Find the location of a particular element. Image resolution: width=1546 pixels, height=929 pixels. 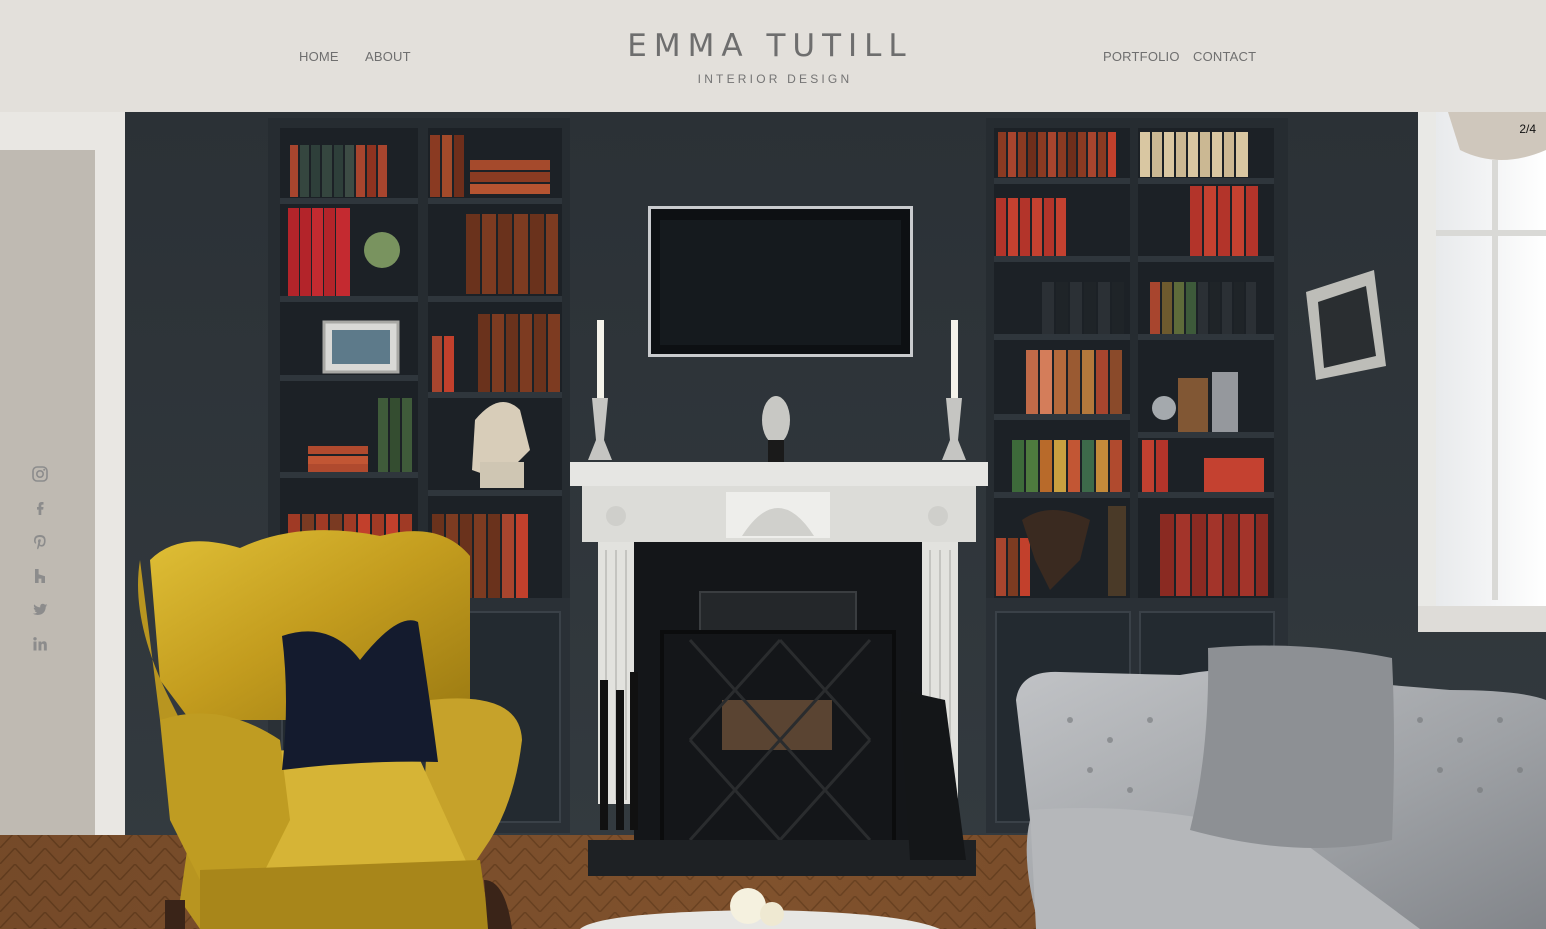

slide-counter: 2/4 is located at coordinates (1527, 129).